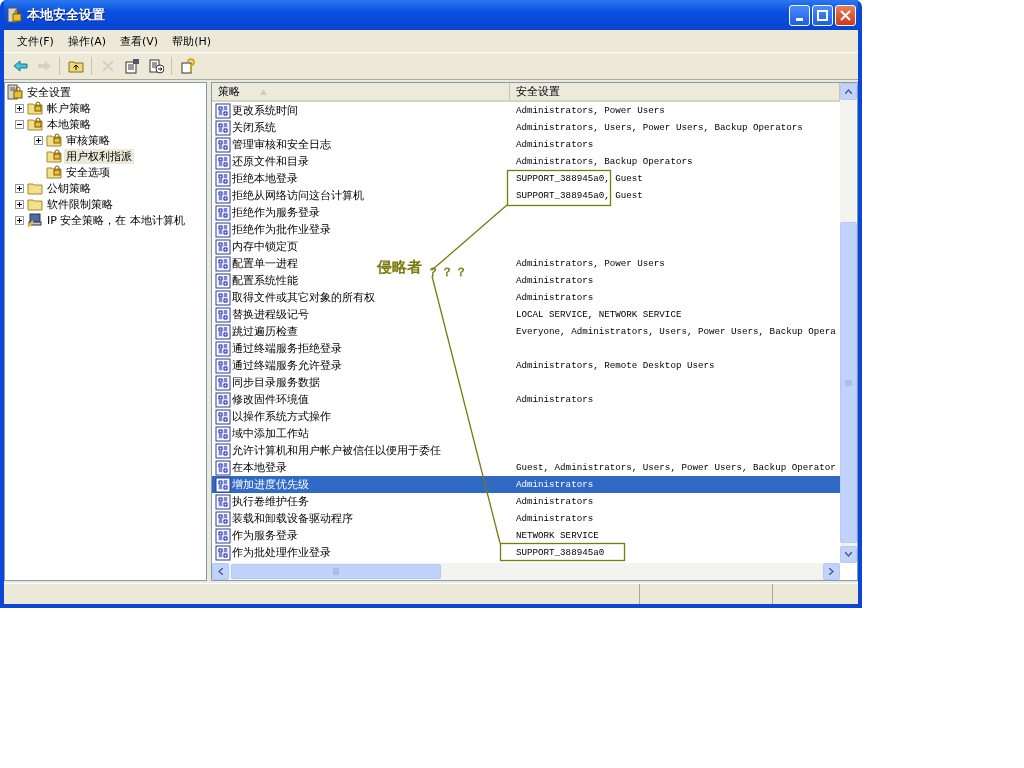  Describe the element at coordinates (19, 124) in the screenshot. I see `collapse-toggle` at that location.